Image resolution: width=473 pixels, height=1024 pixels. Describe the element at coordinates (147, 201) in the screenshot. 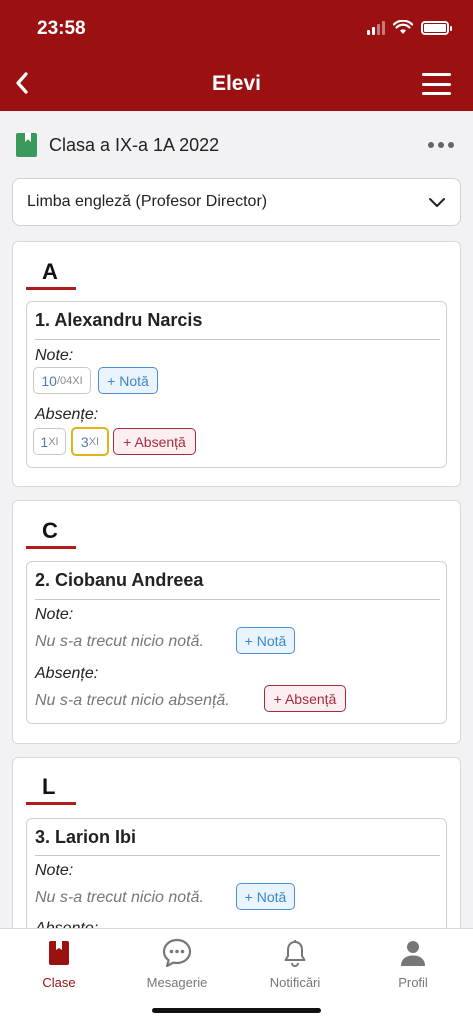

I see `subject-select-value: Limba engleză (Profesor Director)` at that location.